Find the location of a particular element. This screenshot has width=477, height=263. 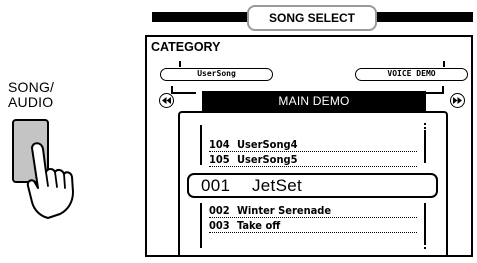

category-option-usersong: UserSong is located at coordinates (216, 74).